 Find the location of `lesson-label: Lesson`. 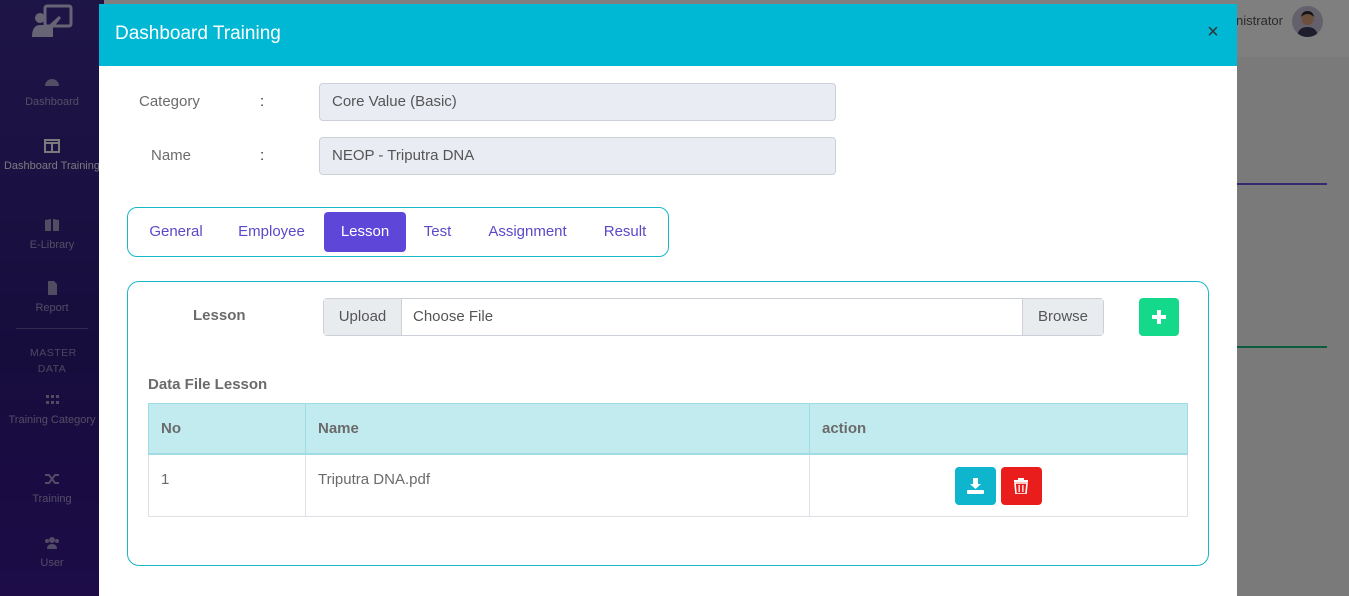

lesson-label: Lesson is located at coordinates (219, 315).